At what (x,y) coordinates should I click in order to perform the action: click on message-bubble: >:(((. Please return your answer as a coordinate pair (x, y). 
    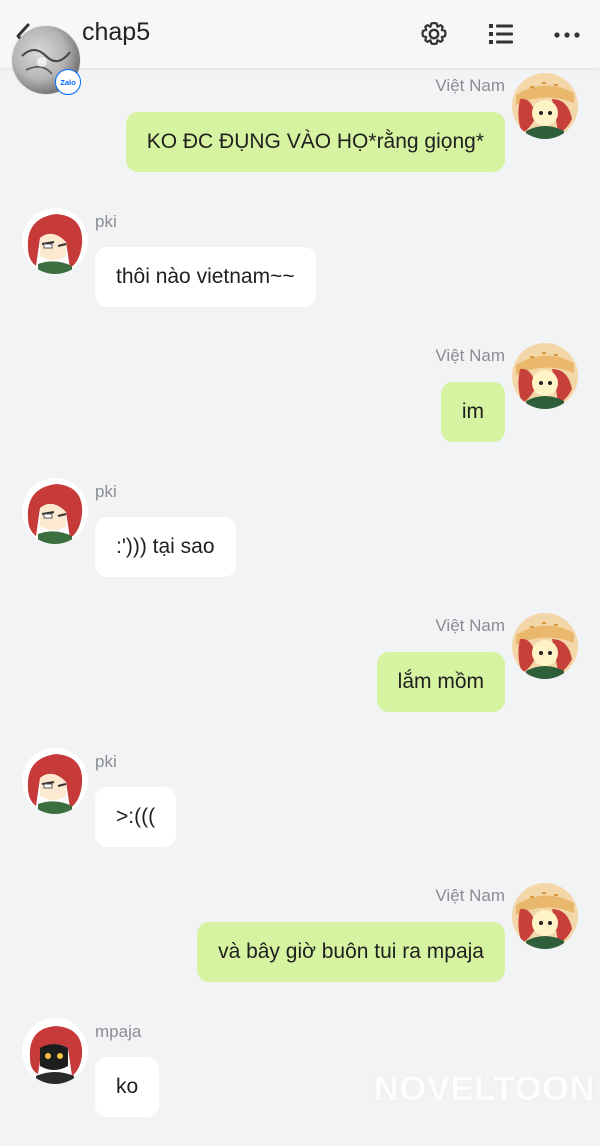
    Looking at the image, I should click on (136, 817).